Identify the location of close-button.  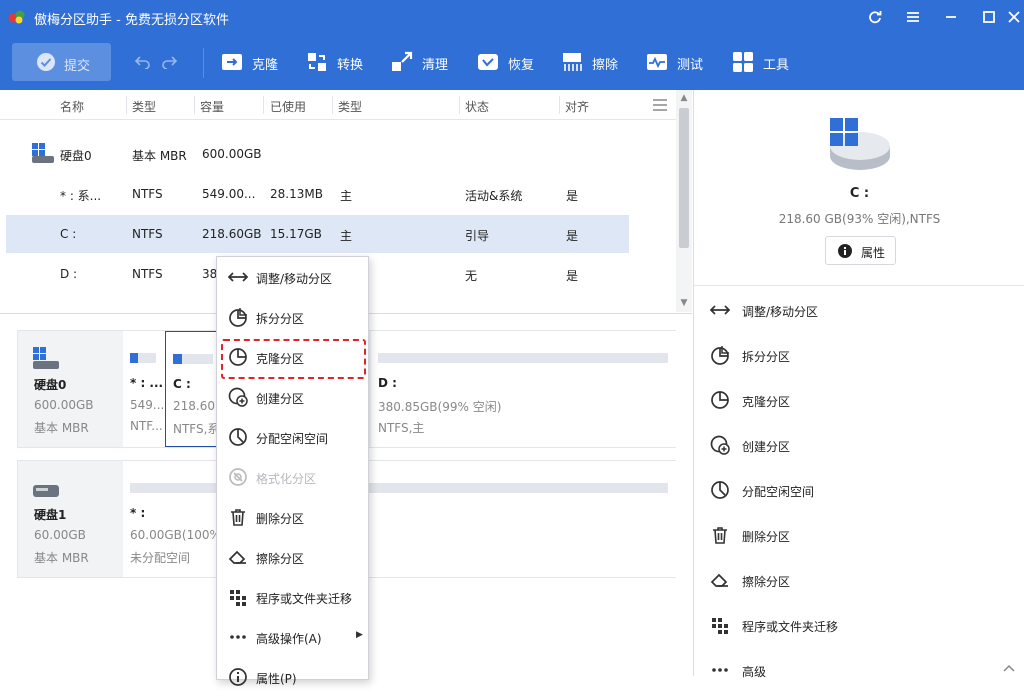
(1014, 17).